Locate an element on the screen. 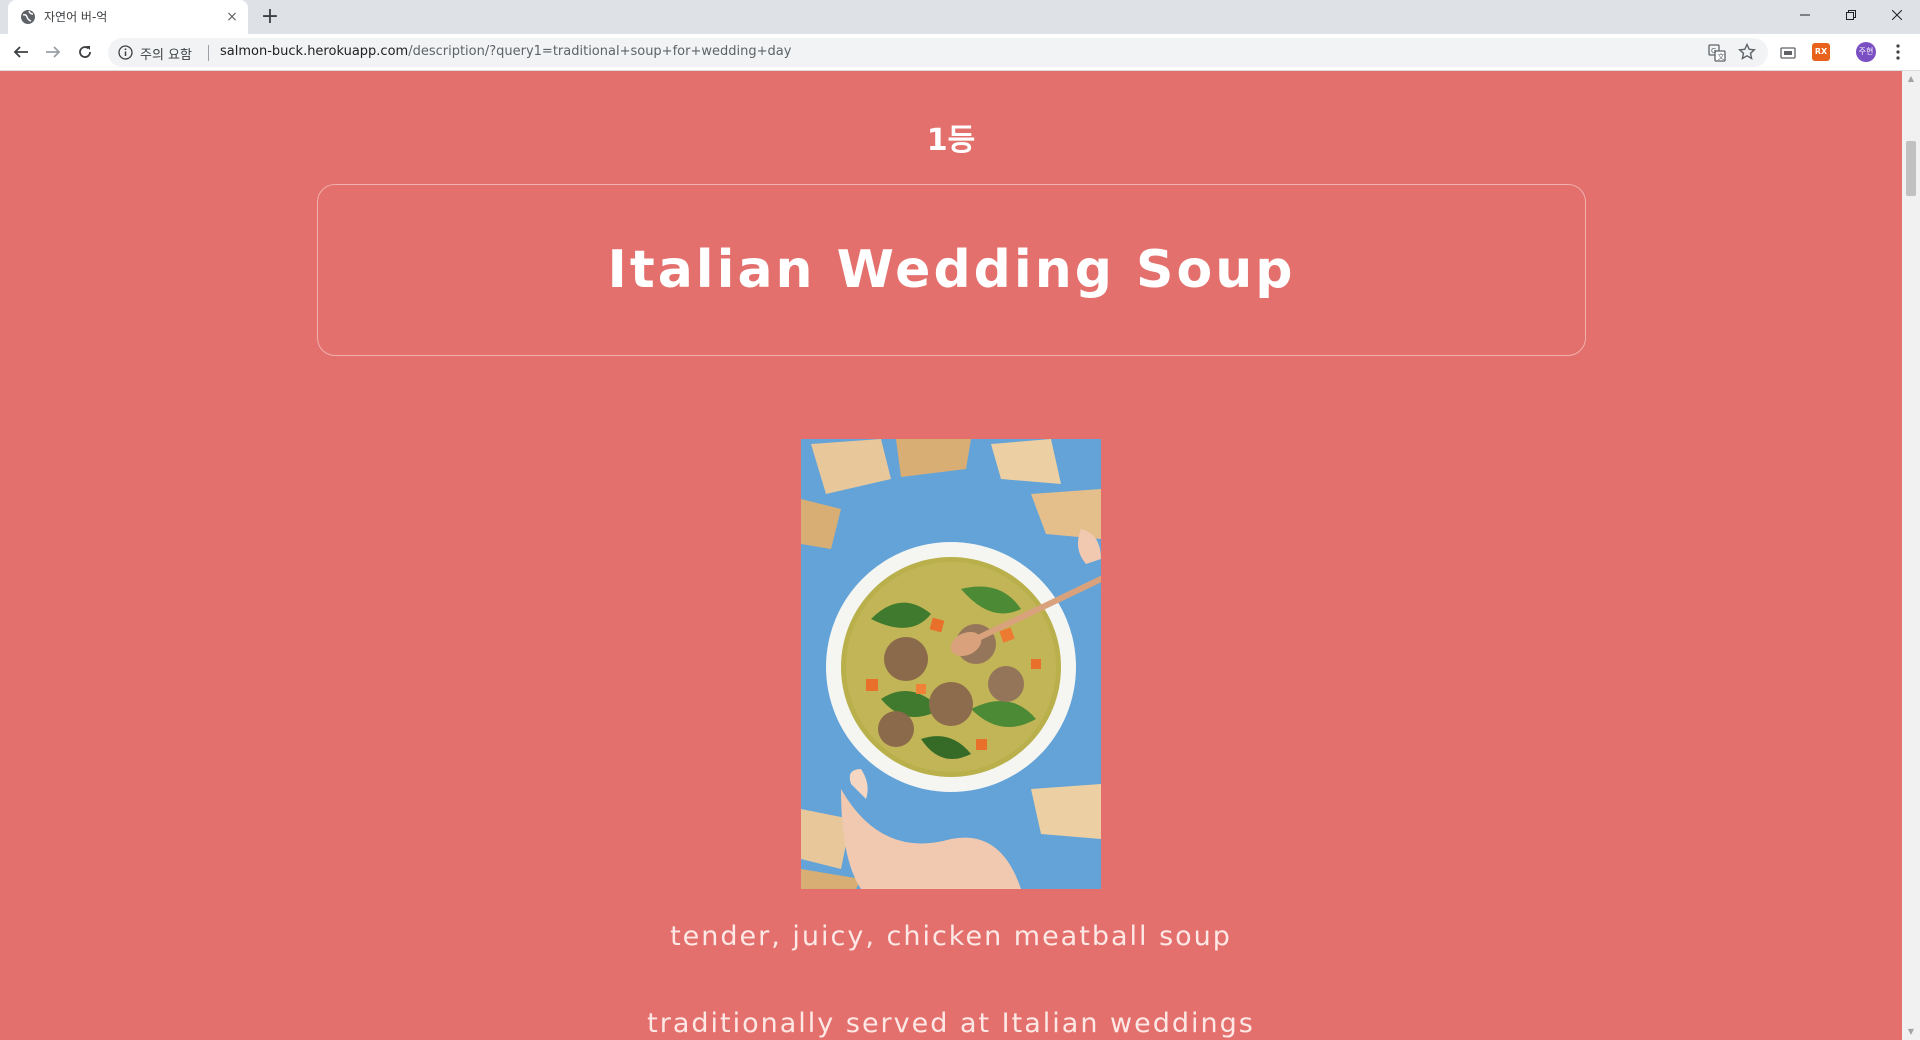 Image resolution: width=1920 pixels, height=1040 pixels. description-line-2: traditionally served at Italian weddings is located at coordinates (951, 1023).